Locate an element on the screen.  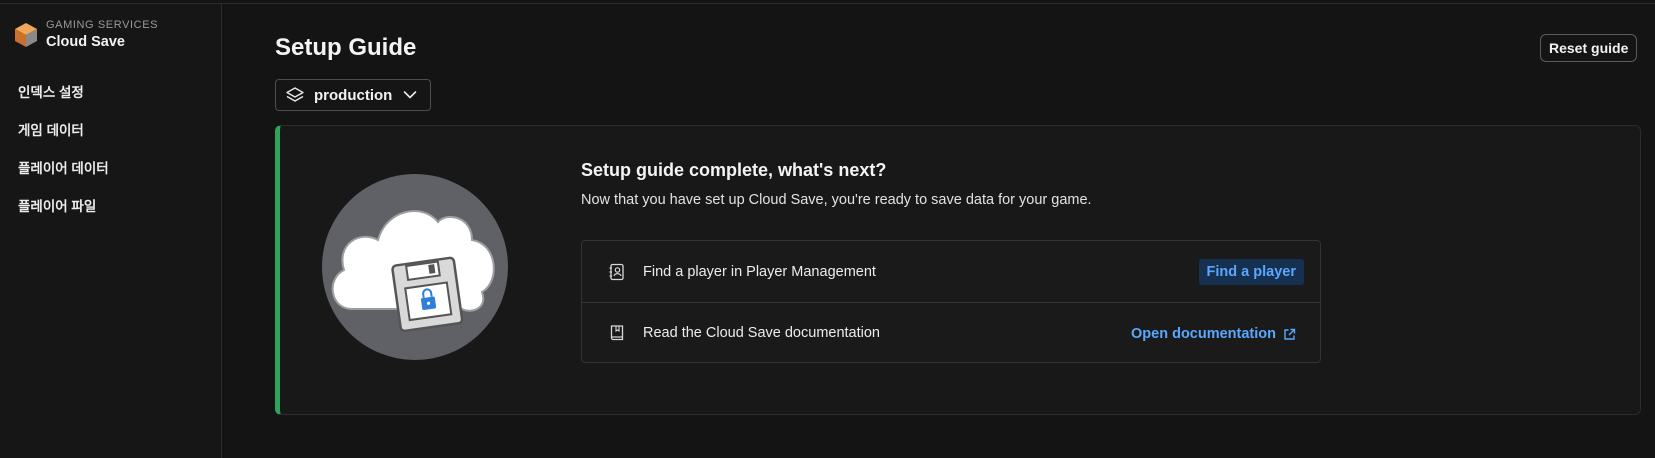
environment-selector: production is located at coordinates (353, 95).